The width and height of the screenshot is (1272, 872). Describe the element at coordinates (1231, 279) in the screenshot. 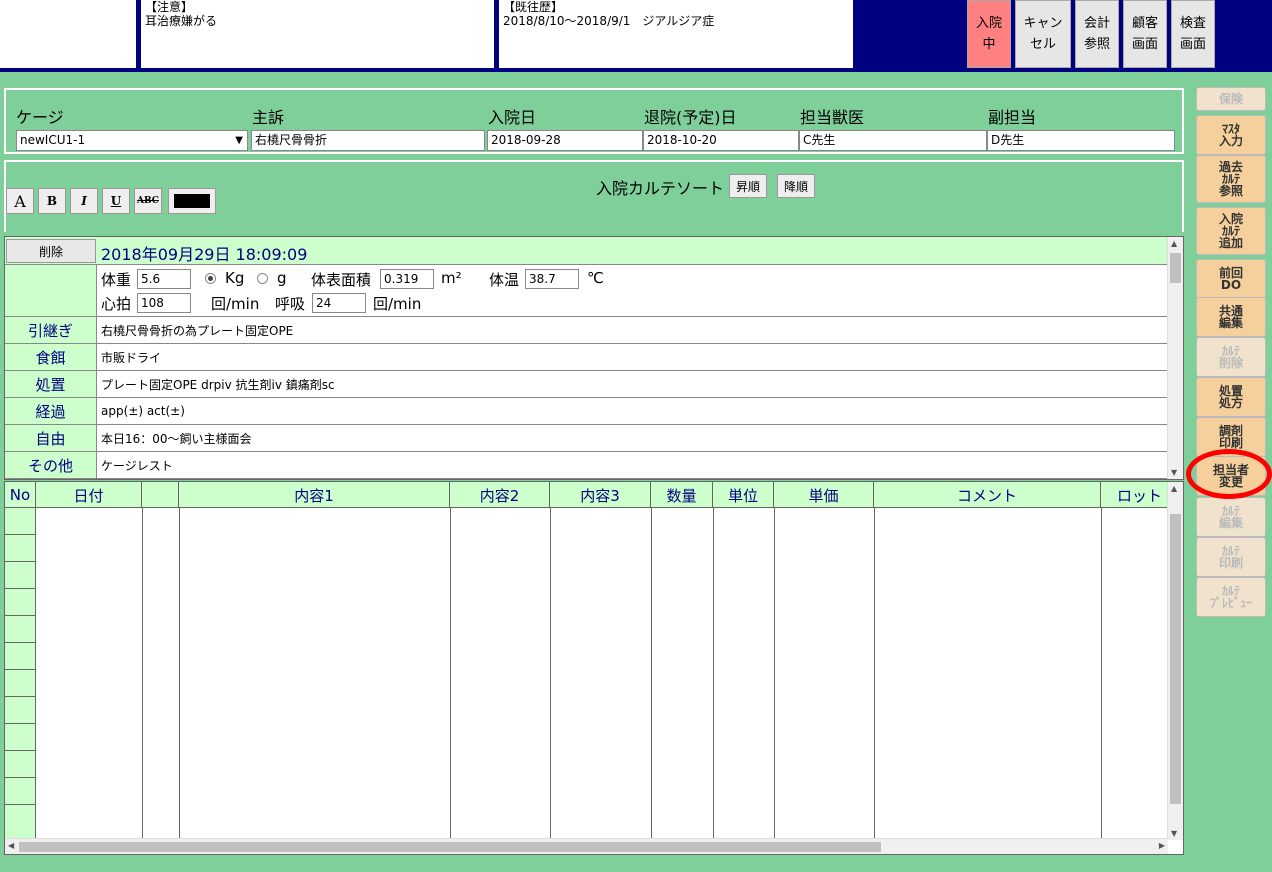

I see `previous-do-button: 前回 DO` at that location.